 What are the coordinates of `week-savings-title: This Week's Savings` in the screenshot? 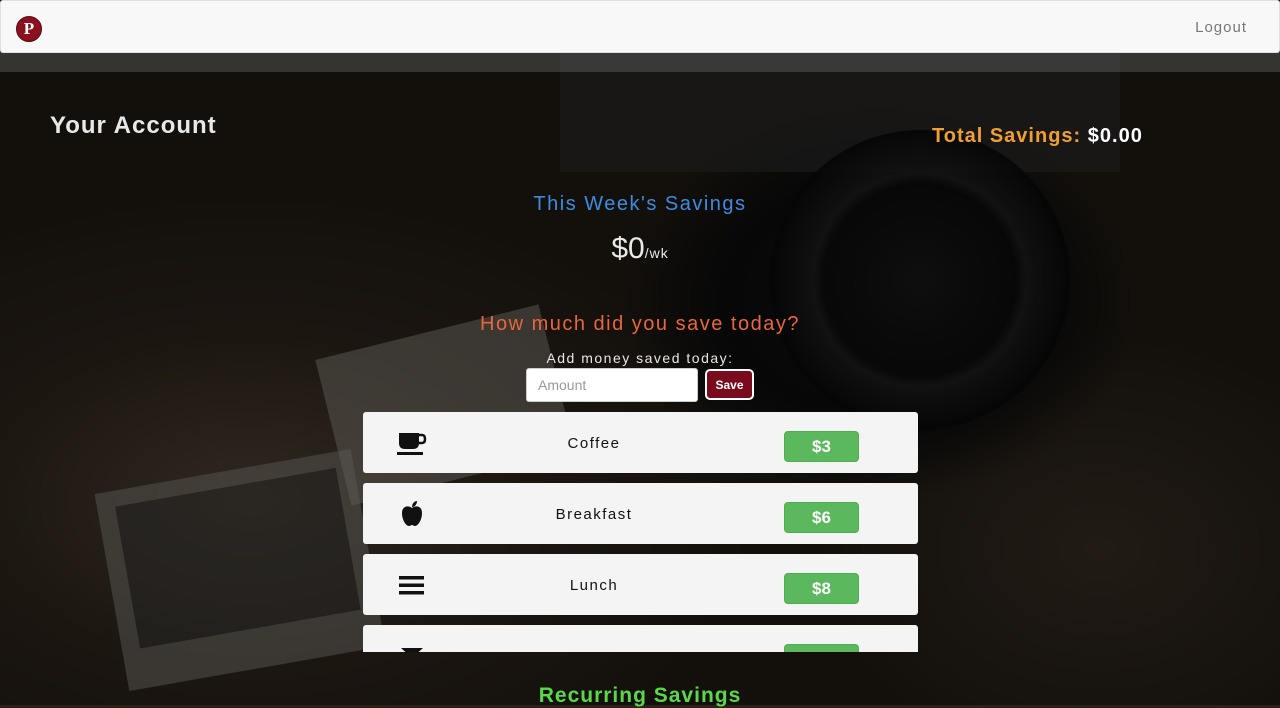 It's located at (640, 204).